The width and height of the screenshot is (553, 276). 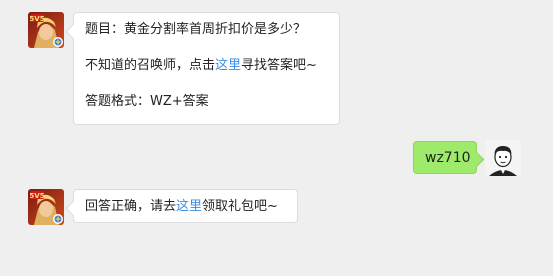 I want to click on hint-prefix: 不知道的召唤师，点击, so click(x=150, y=65).